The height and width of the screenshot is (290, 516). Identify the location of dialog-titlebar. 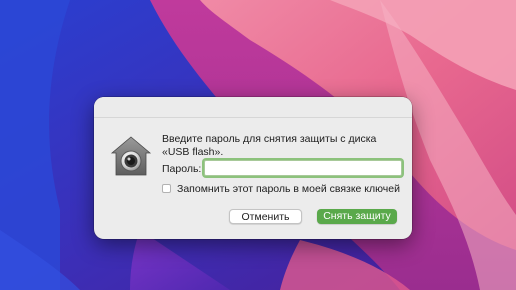
(253, 107).